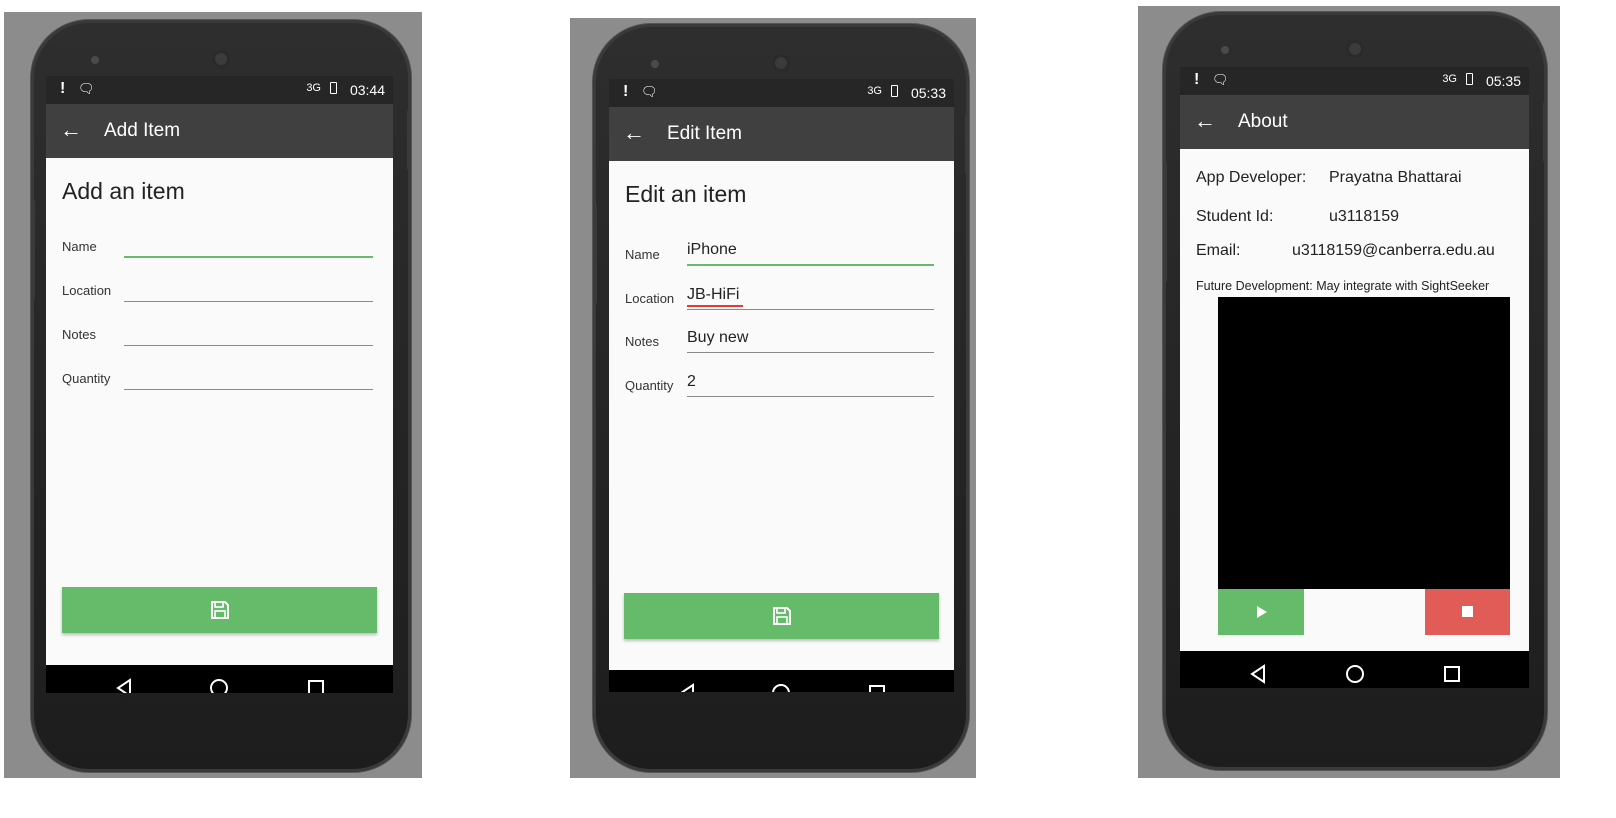 The height and width of the screenshot is (818, 1616). I want to click on student-id-row: Student Id: u3118159, so click(1297, 217).